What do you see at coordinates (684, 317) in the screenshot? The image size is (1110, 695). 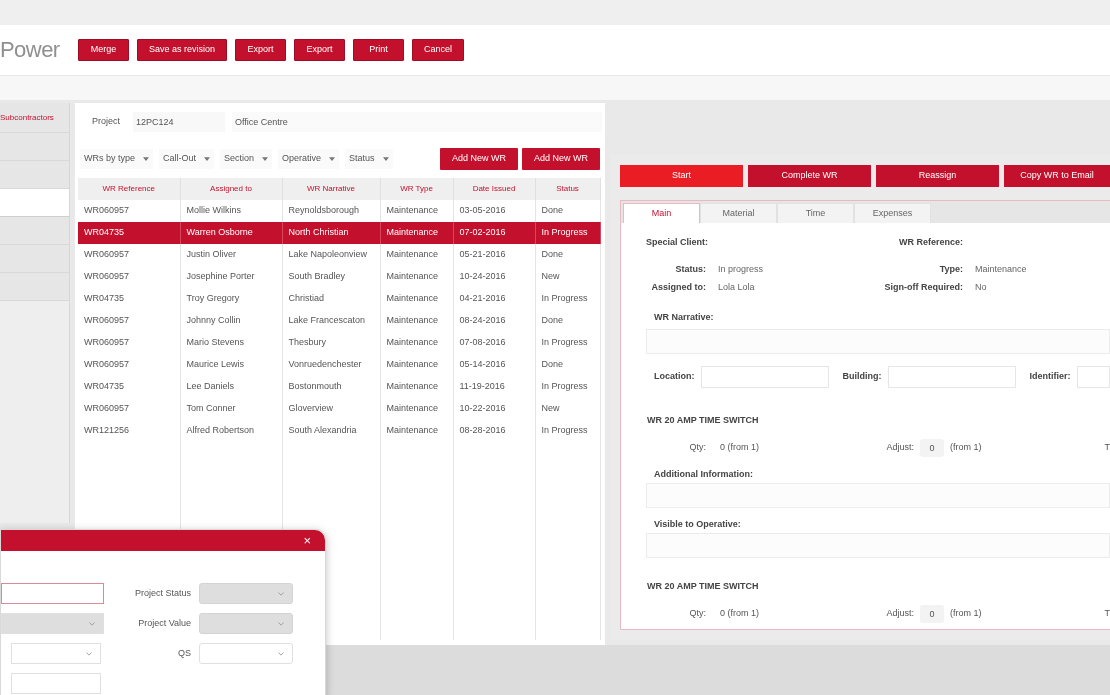 I see `field-label: WR Narrative:` at bounding box center [684, 317].